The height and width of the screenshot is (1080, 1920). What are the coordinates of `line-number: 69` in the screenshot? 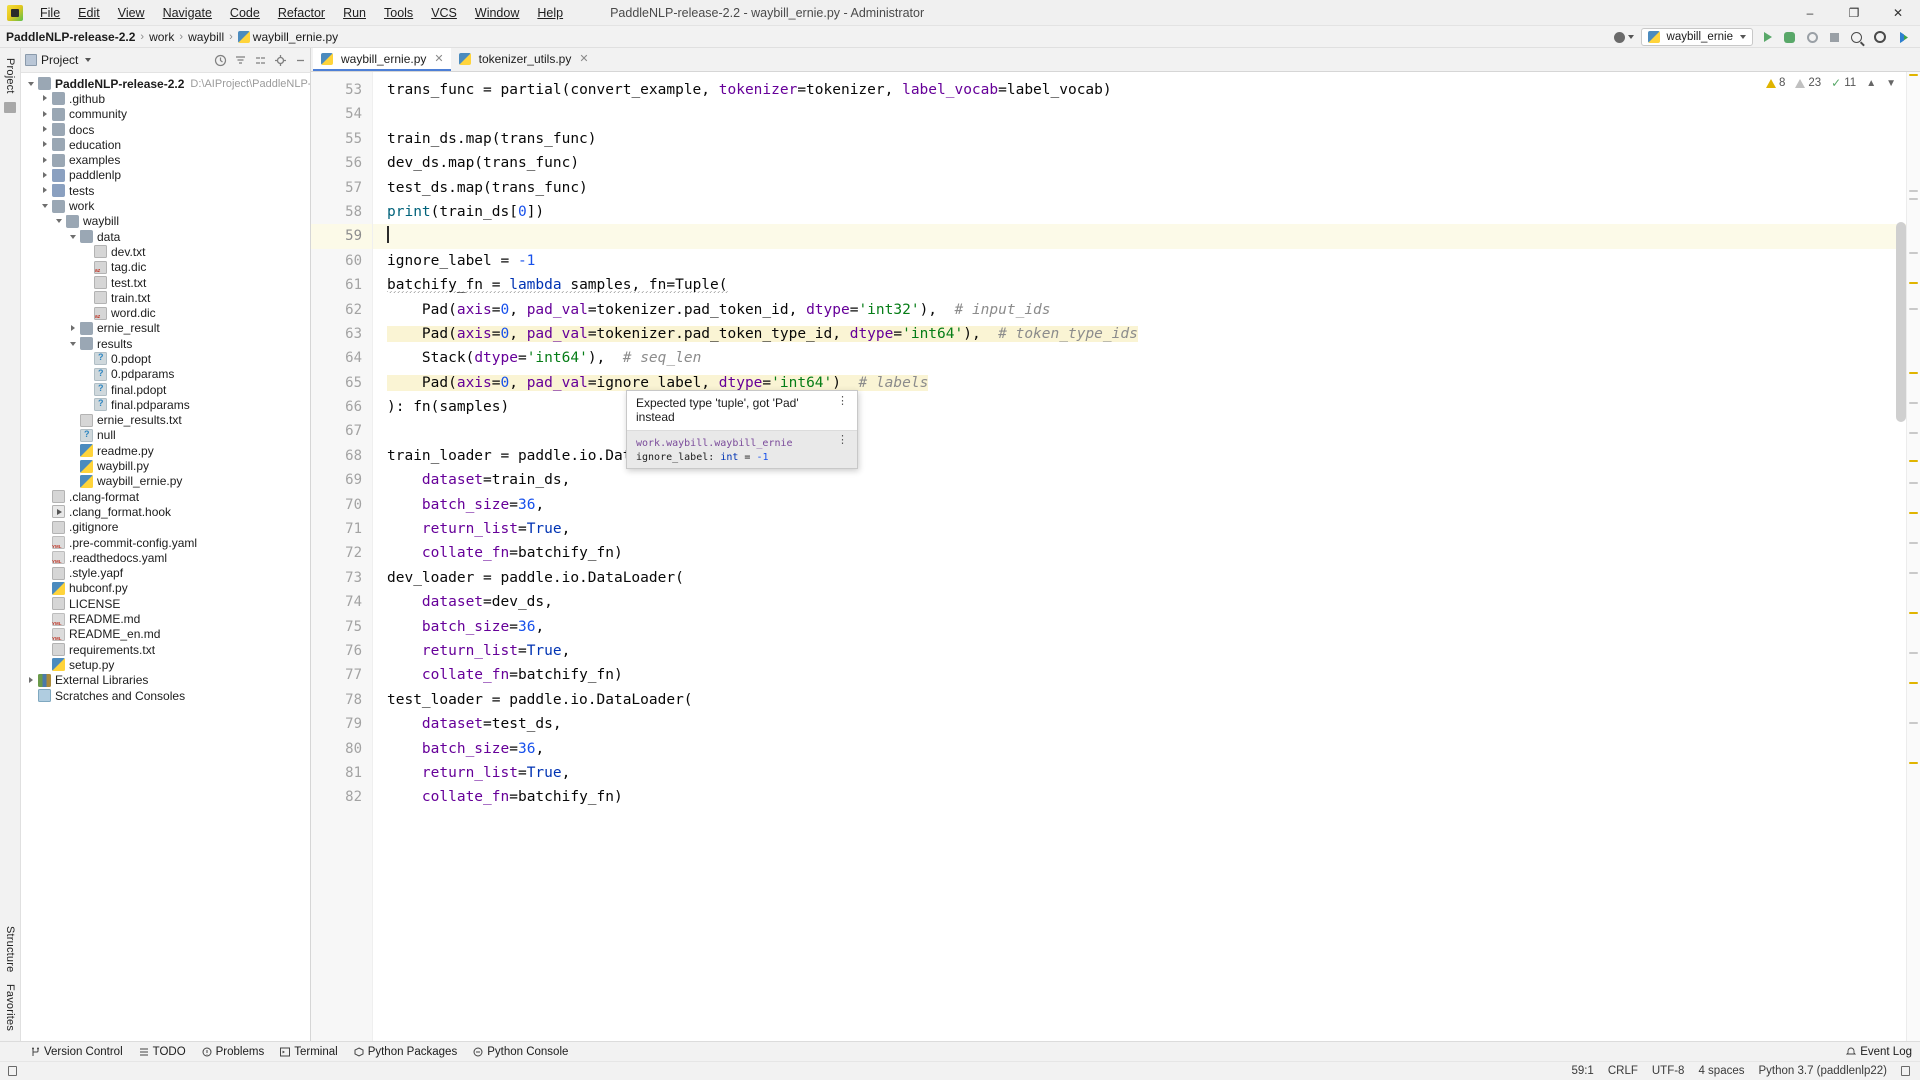 It's located at (341, 480).